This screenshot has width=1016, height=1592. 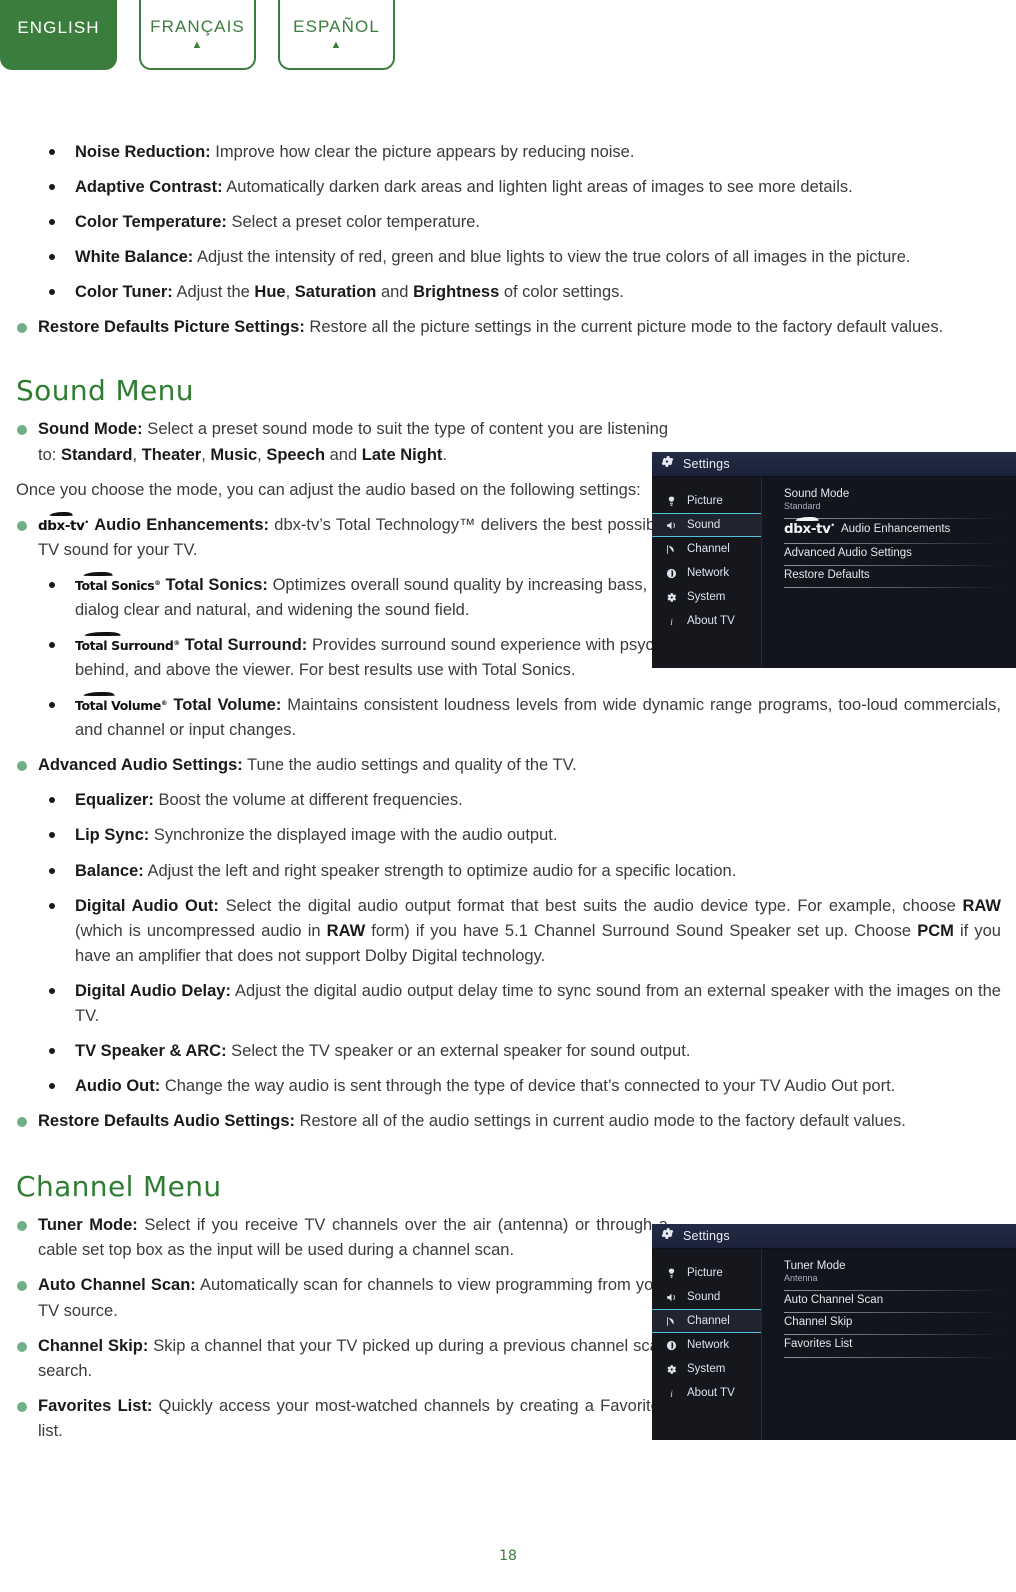 What do you see at coordinates (834, 1299) in the screenshot?
I see `tv-option-label: Auto Channel Scan` at bounding box center [834, 1299].